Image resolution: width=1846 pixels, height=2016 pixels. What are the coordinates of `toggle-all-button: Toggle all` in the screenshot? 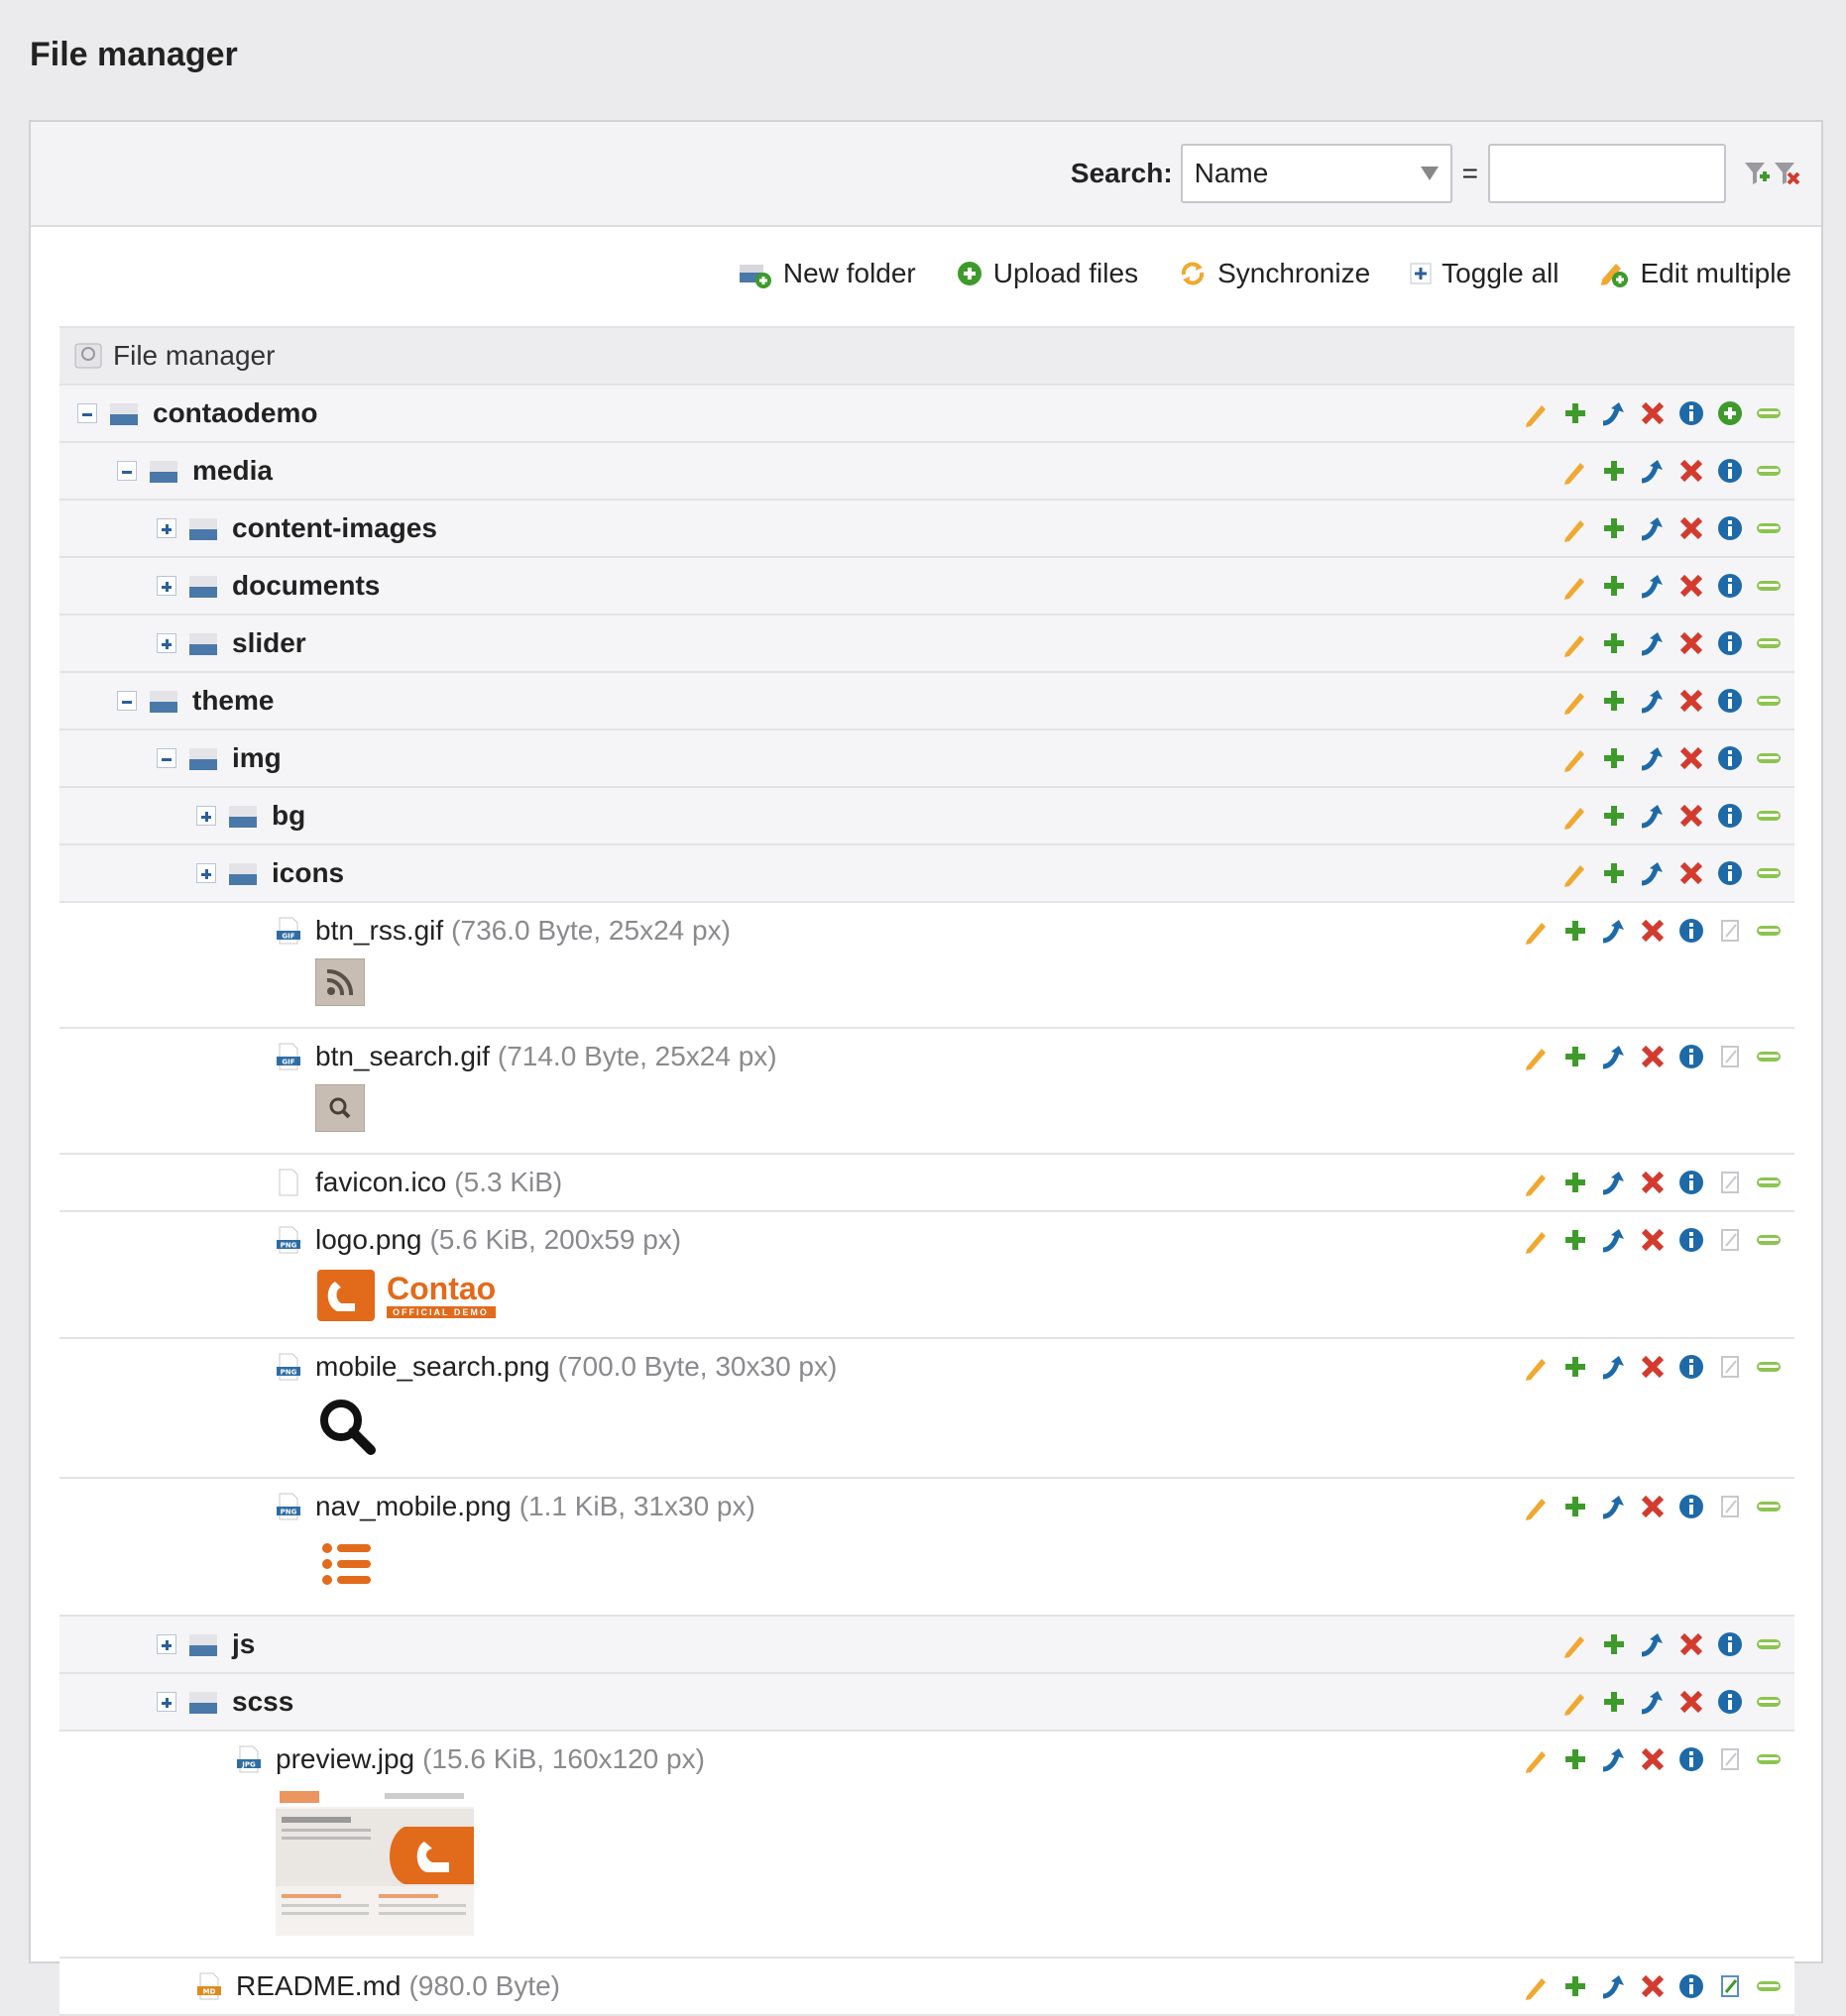 It's located at (1484, 273).